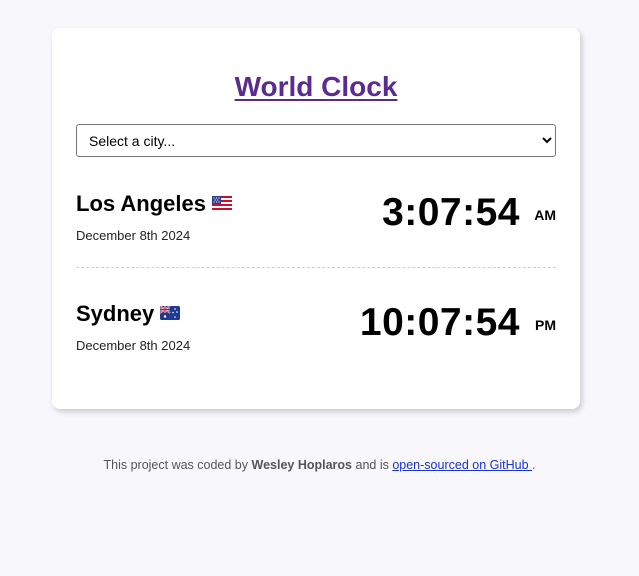 This screenshot has height=576, width=639. I want to click on city-time-period: AM, so click(545, 215).